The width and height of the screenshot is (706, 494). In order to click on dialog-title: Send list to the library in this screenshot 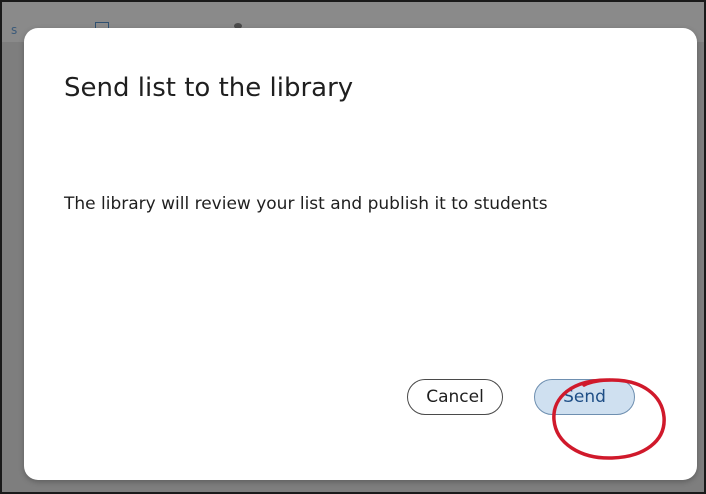, I will do `click(209, 88)`.